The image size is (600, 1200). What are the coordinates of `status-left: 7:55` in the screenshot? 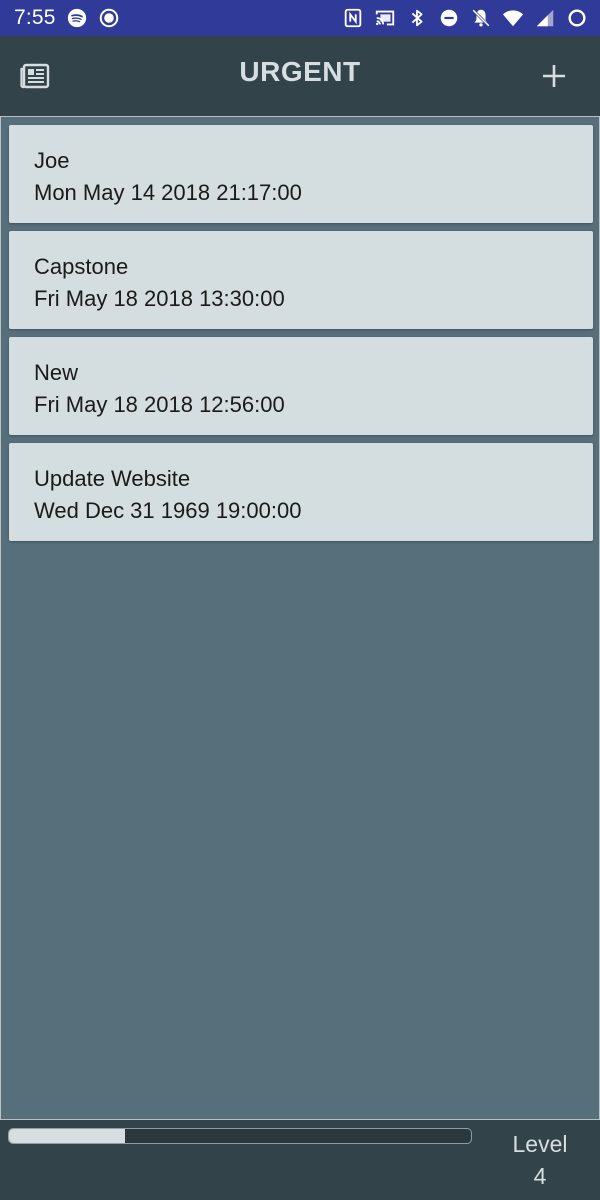 It's located at (67, 18).